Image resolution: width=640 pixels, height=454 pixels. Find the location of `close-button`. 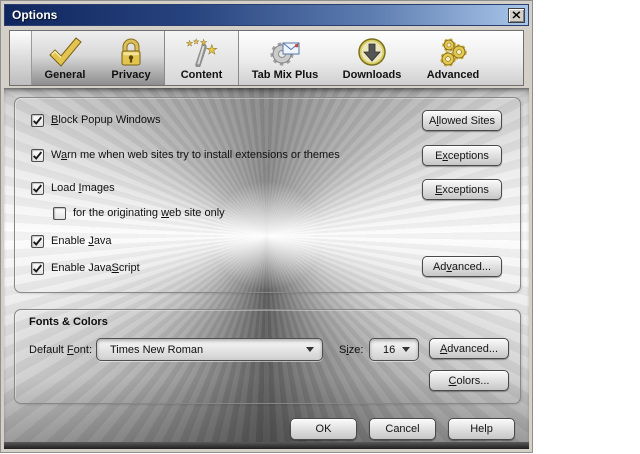

close-button is located at coordinates (516, 15).